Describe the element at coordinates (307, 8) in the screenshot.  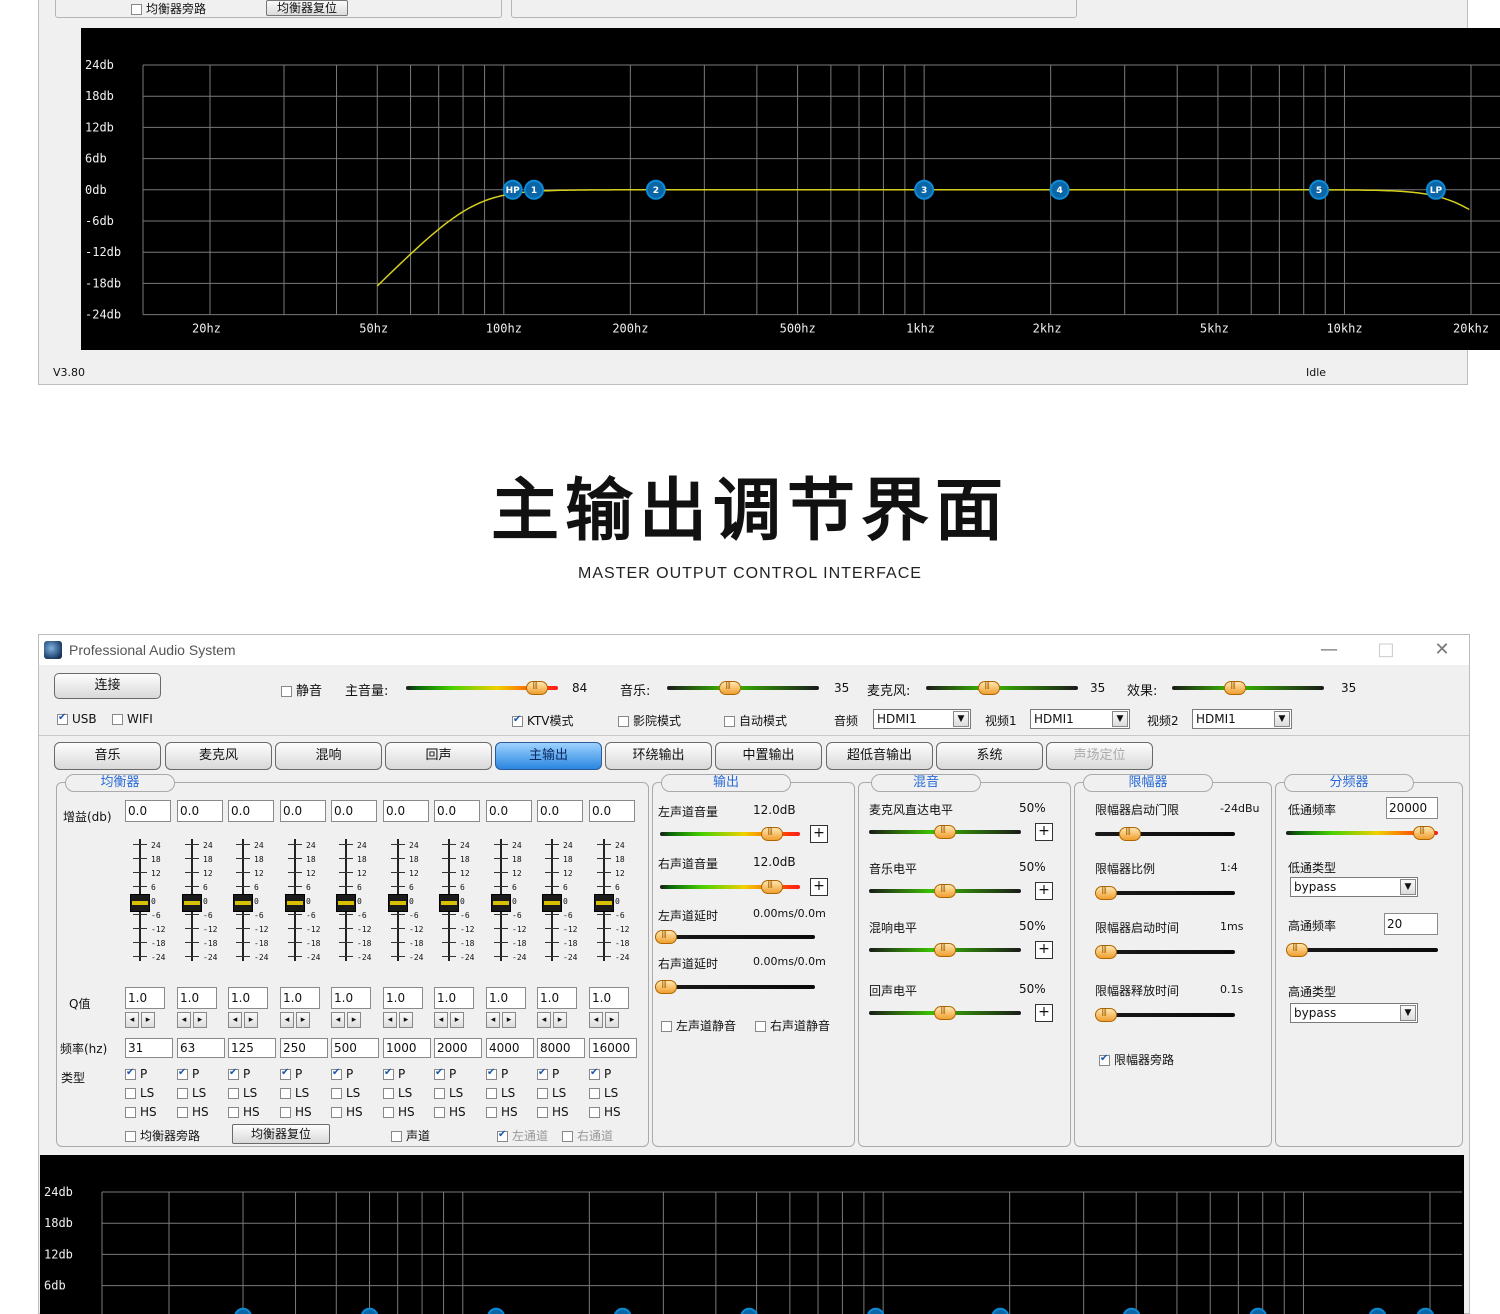
I see `eq-reset-button: 均衡器复位` at that location.